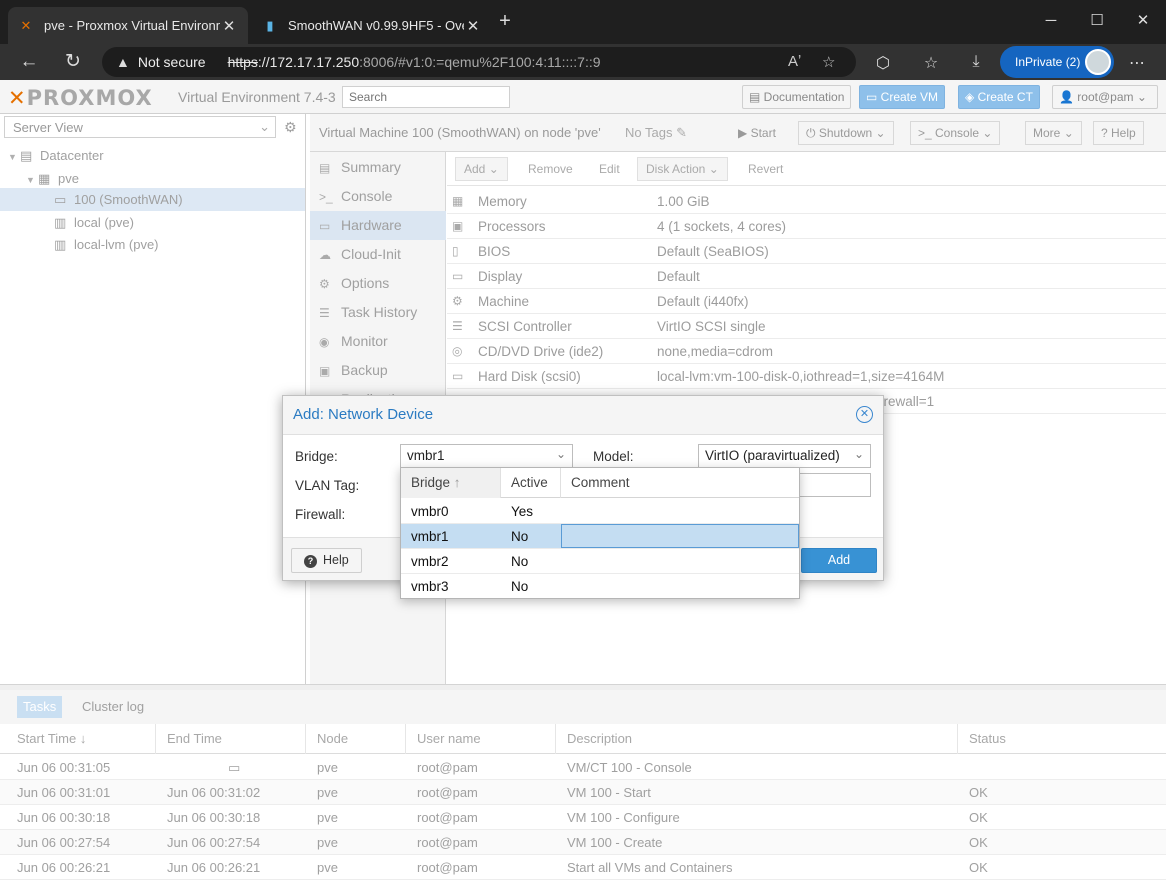 The width and height of the screenshot is (1166, 895). What do you see at coordinates (531, 483) in the screenshot?
I see `column-header-active: Active` at bounding box center [531, 483].